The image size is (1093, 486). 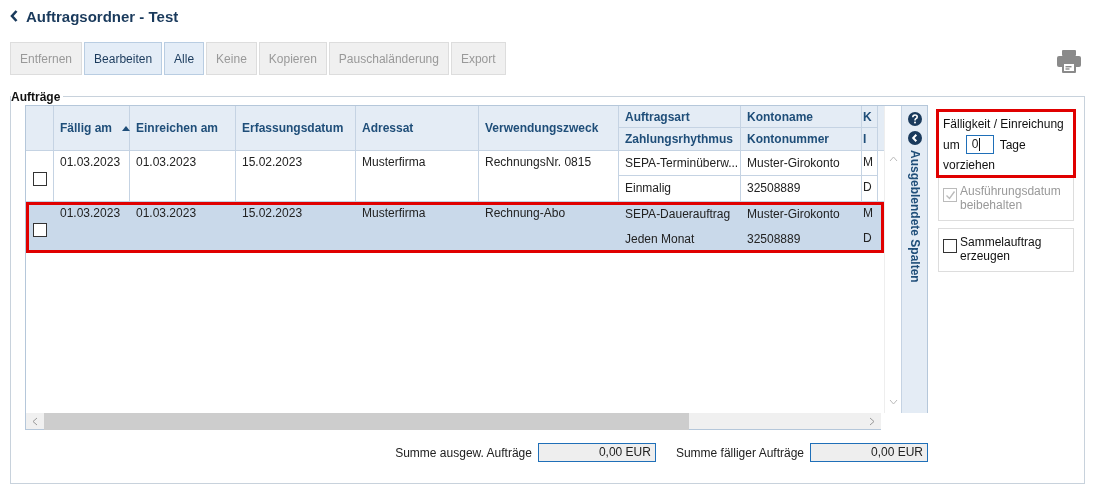 I want to click on table-cell-text: Einmalig, so click(x=648, y=188).